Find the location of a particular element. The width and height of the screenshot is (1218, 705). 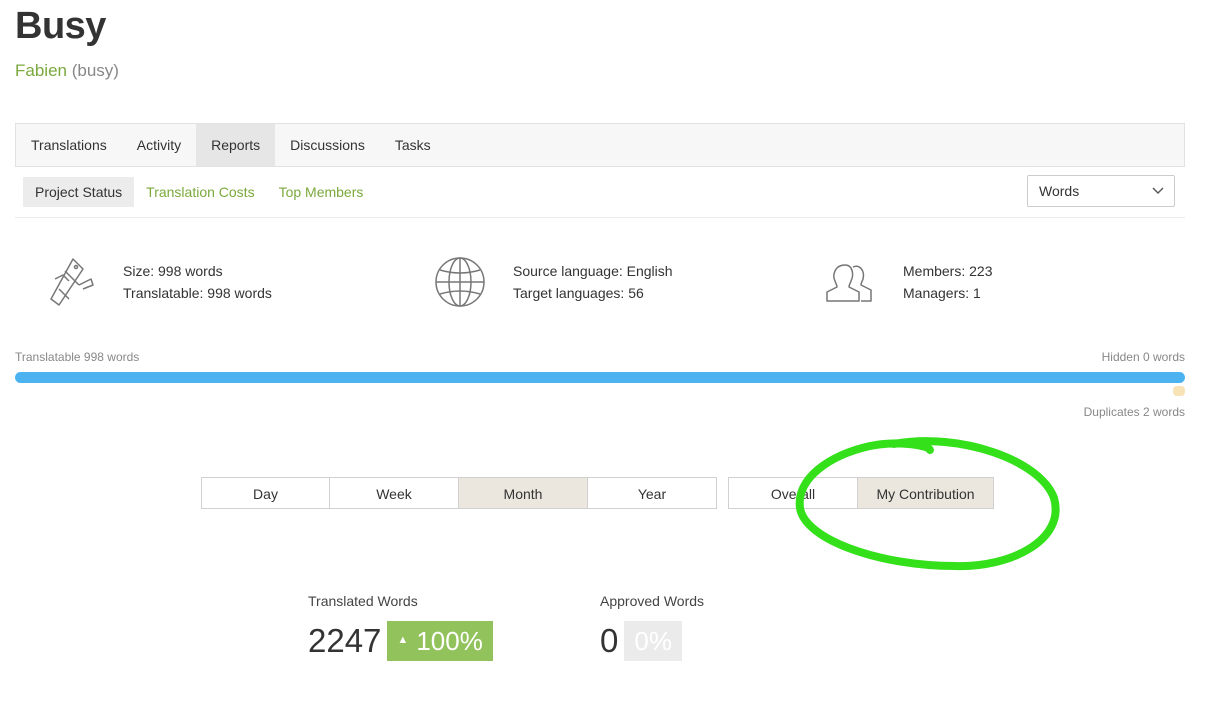

chevron-down-icon is located at coordinates (1158, 196).